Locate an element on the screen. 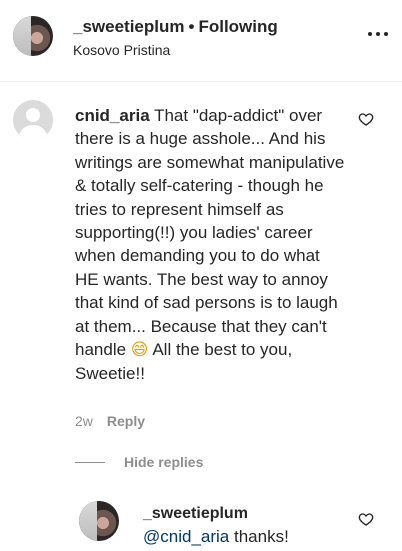 This screenshot has width=402, height=551. reply-text: thanks! is located at coordinates (261, 536).